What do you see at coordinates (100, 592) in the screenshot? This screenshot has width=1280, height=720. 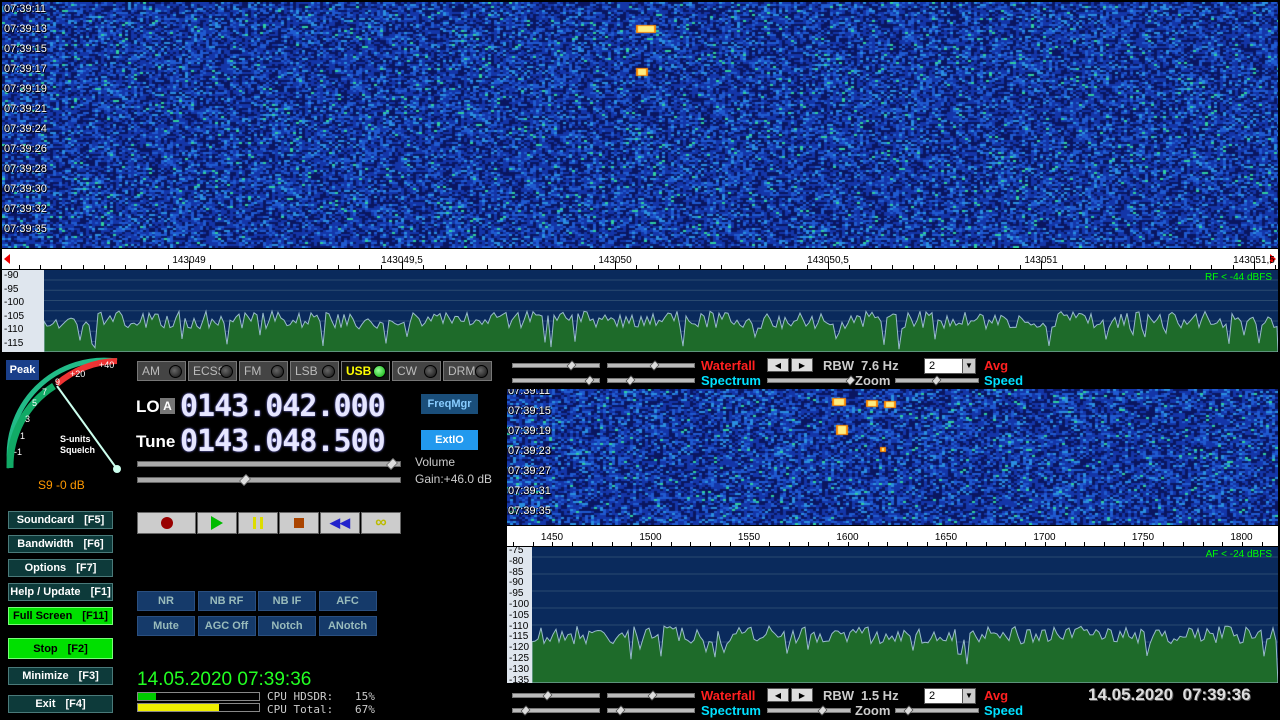 I see `button-shortcut: [F1]` at bounding box center [100, 592].